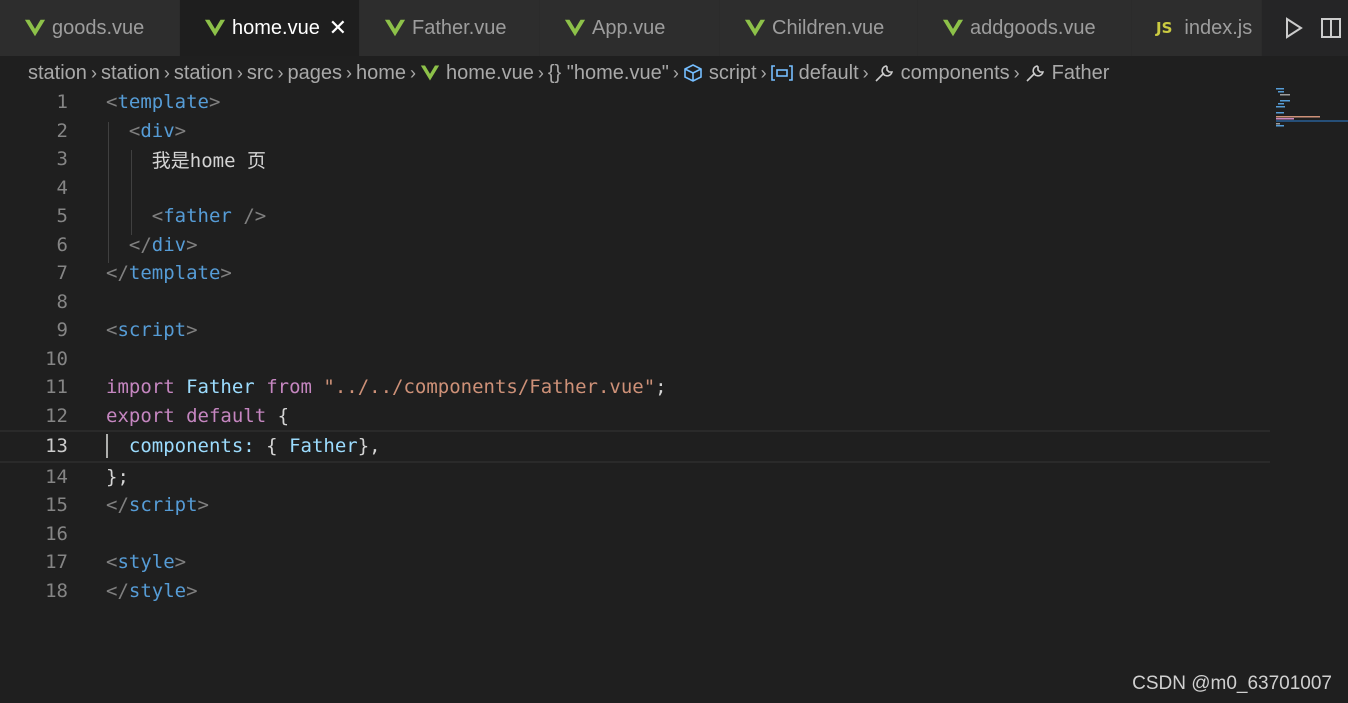 This screenshot has width=1348, height=703. What do you see at coordinates (157, 130) in the screenshot?
I see `code-text: <div>` at bounding box center [157, 130].